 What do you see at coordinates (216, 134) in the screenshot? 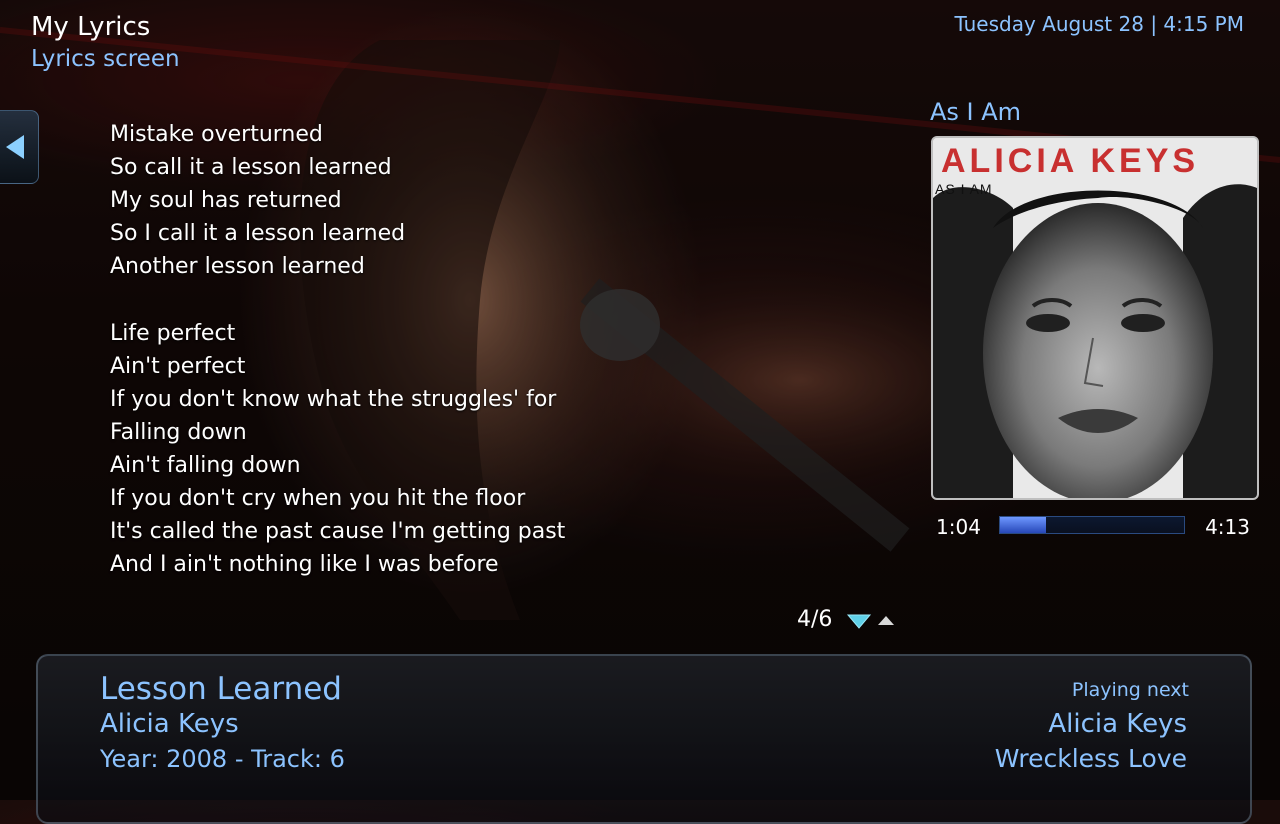
I see `lyric-line: Mistake overturned` at bounding box center [216, 134].